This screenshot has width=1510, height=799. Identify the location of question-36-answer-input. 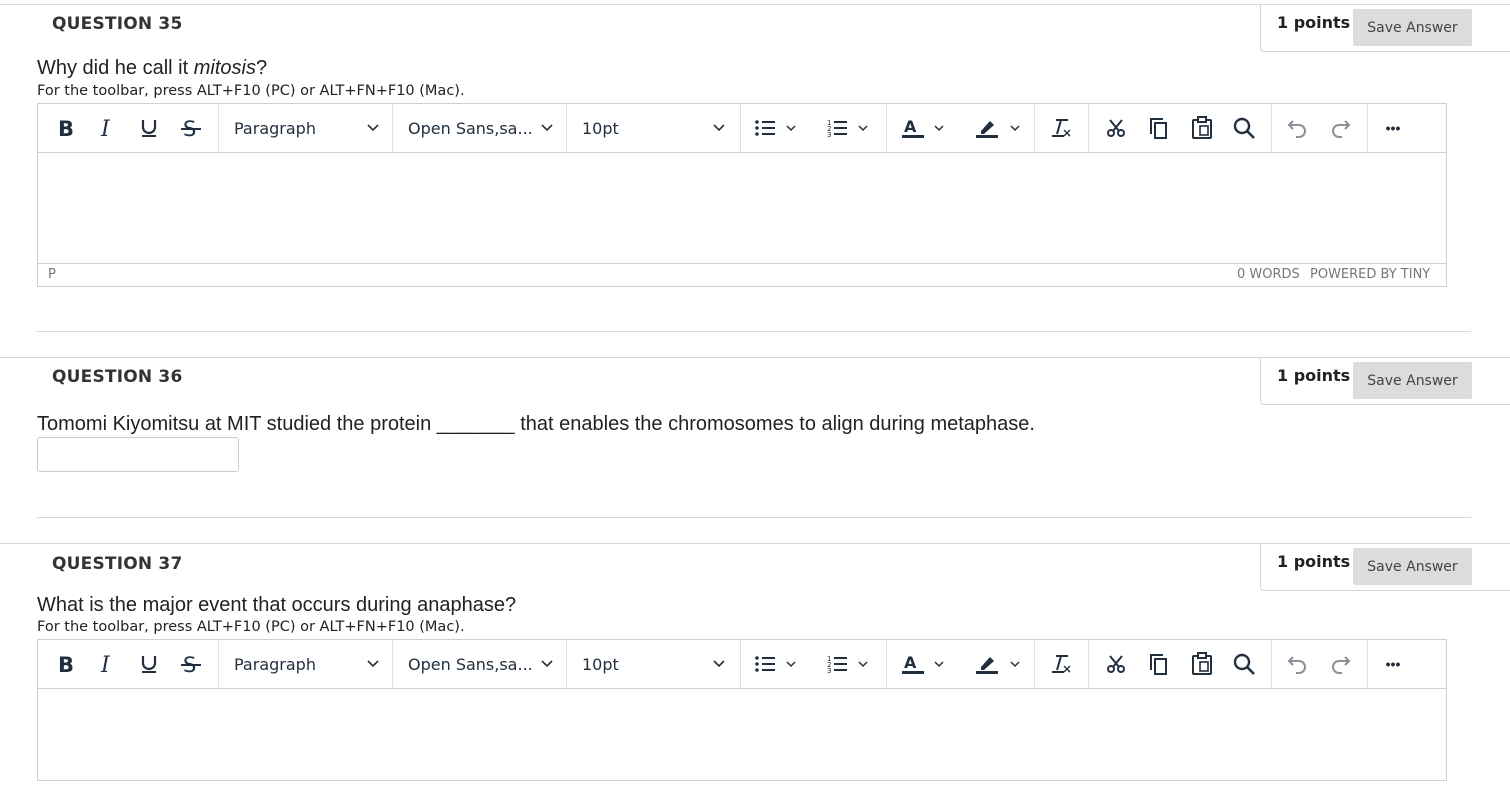
(138, 454).